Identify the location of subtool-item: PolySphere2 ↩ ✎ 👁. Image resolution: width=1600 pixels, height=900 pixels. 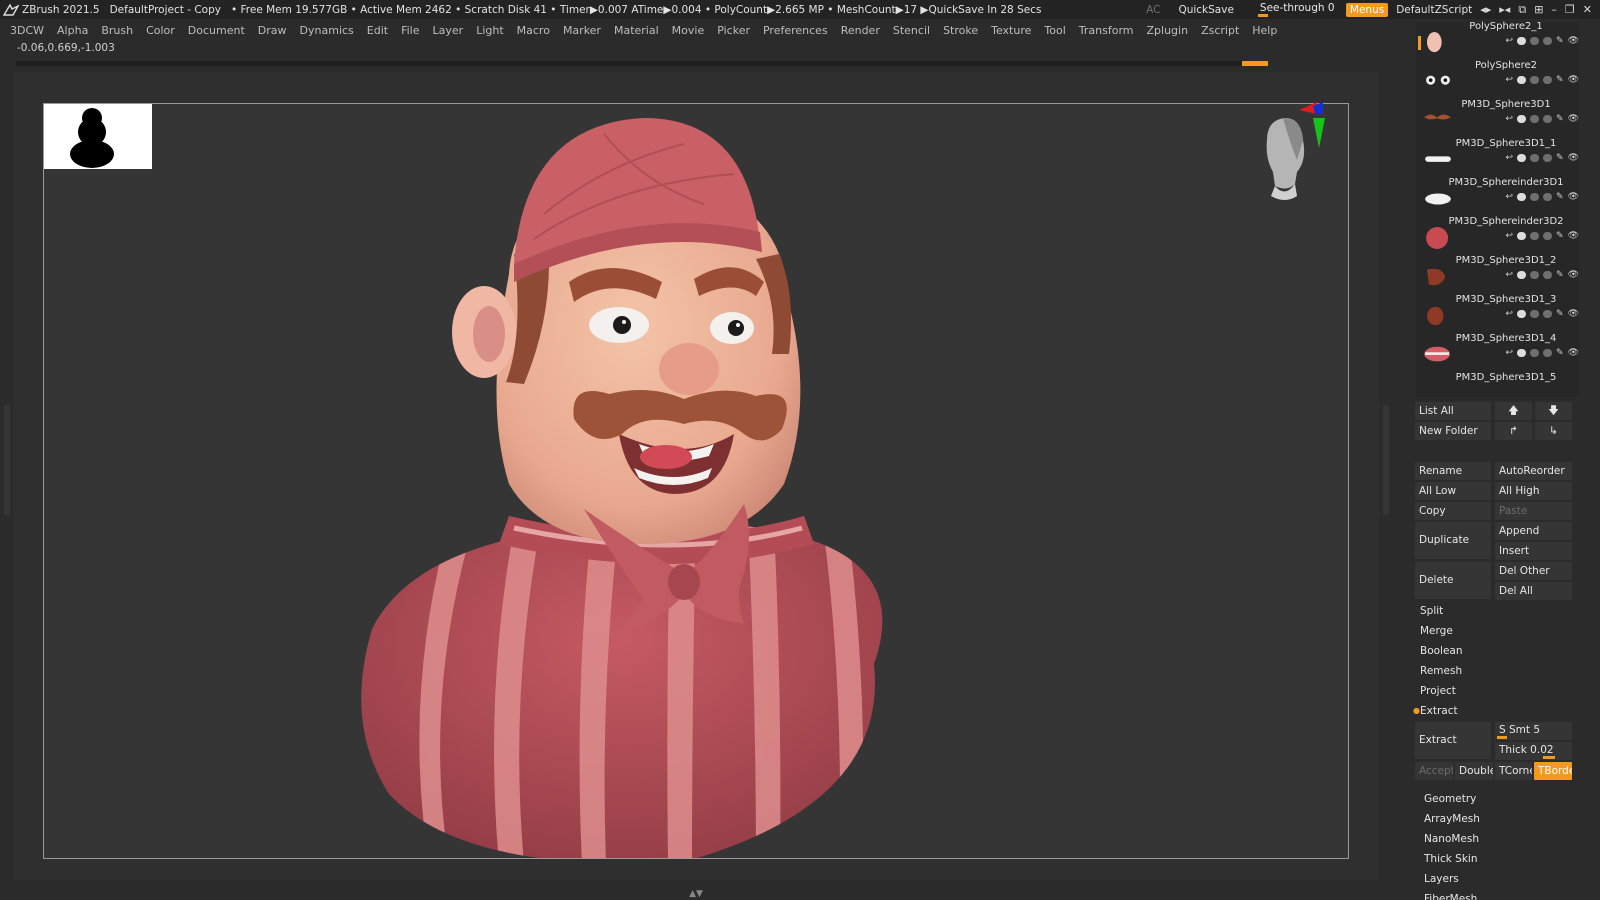
(1497, 75).